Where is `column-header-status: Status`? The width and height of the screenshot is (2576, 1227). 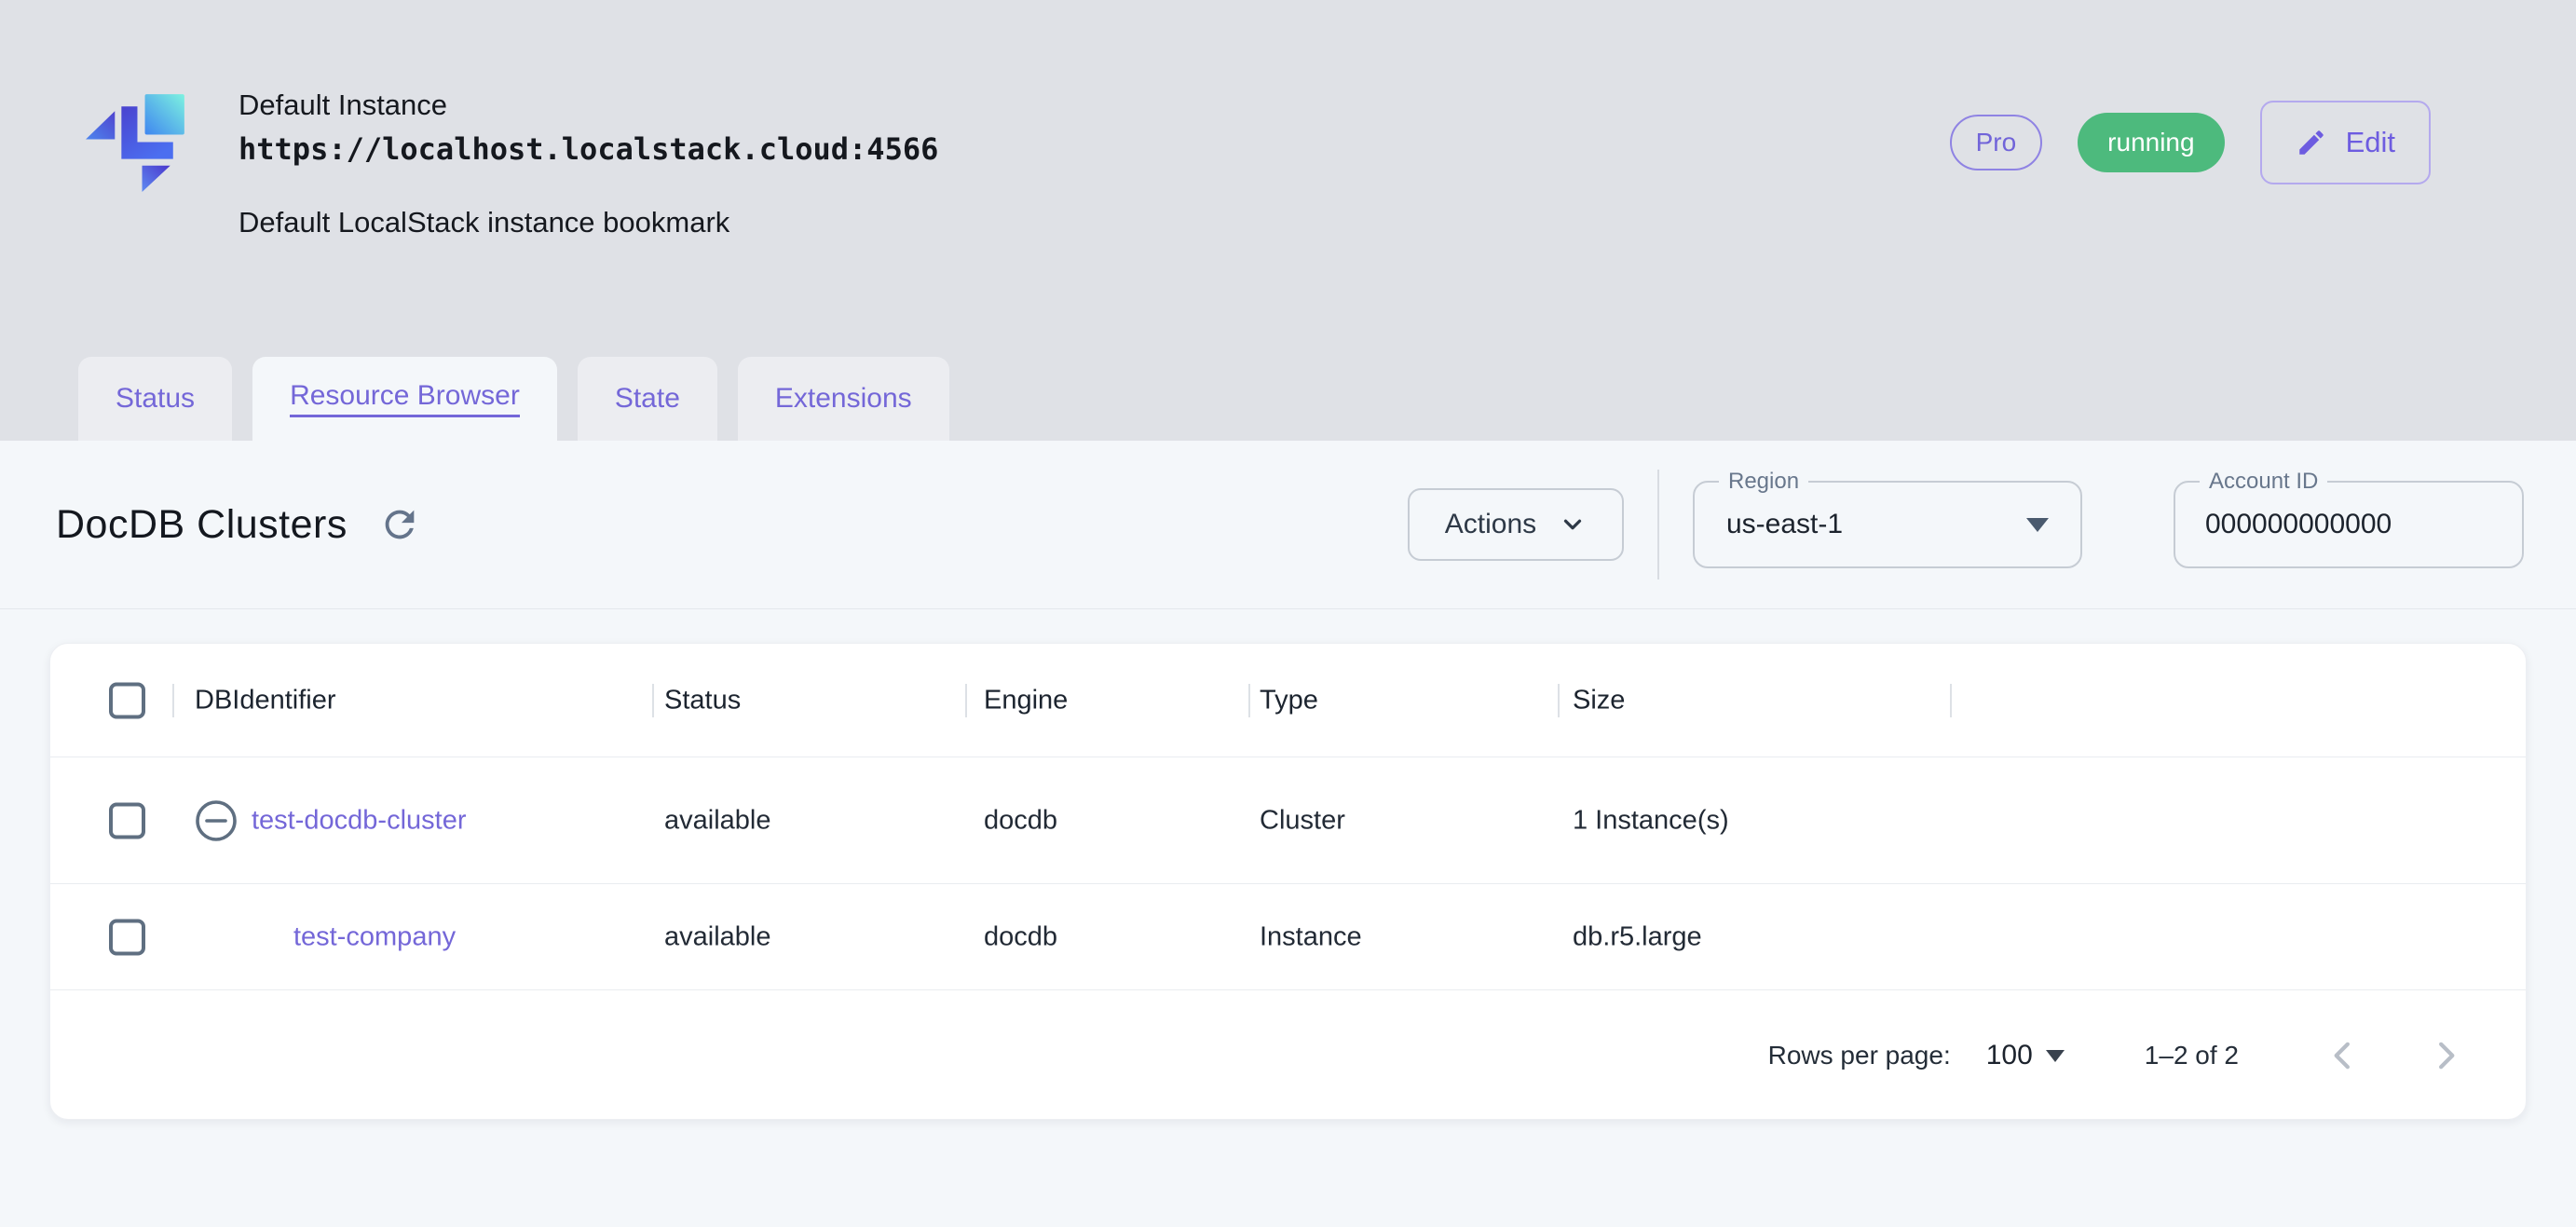
column-header-status: Status is located at coordinates (703, 700).